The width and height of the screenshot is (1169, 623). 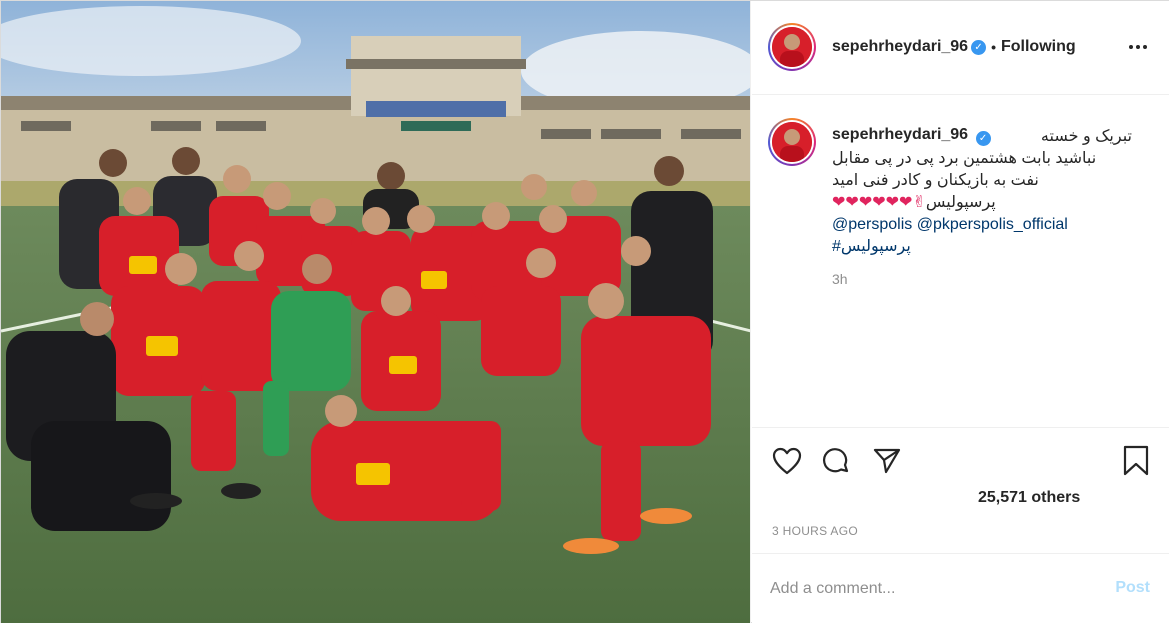 What do you see at coordinates (815, 531) in the screenshot?
I see `post-timestamp: 3 HOURS AGO` at bounding box center [815, 531].